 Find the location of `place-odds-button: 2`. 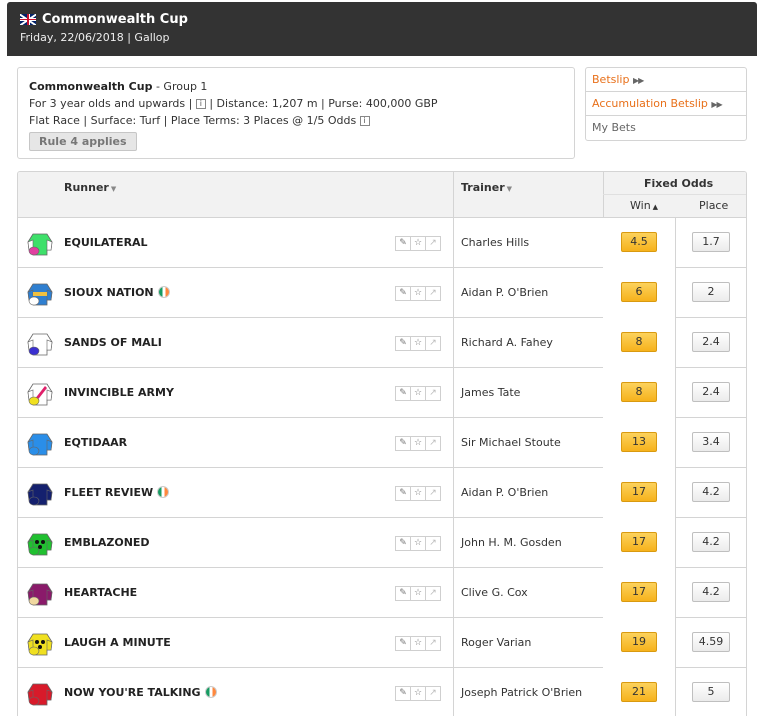

place-odds-button: 2 is located at coordinates (711, 292).